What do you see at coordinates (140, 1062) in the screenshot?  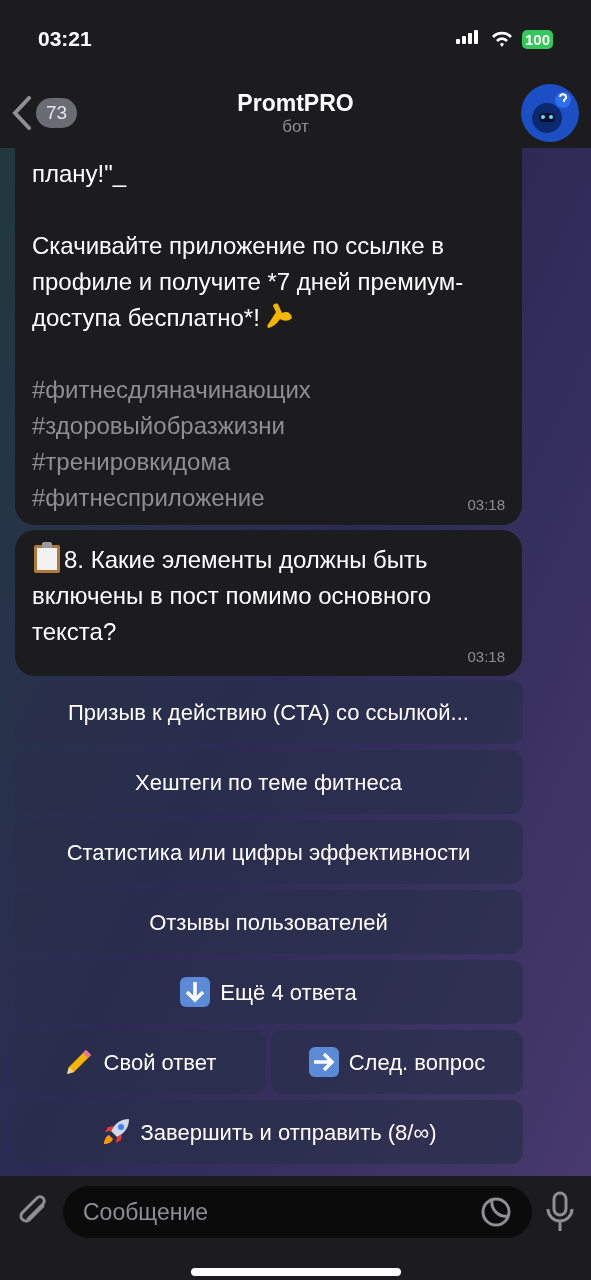 I see `keyboard-button: Свой ответ` at bounding box center [140, 1062].